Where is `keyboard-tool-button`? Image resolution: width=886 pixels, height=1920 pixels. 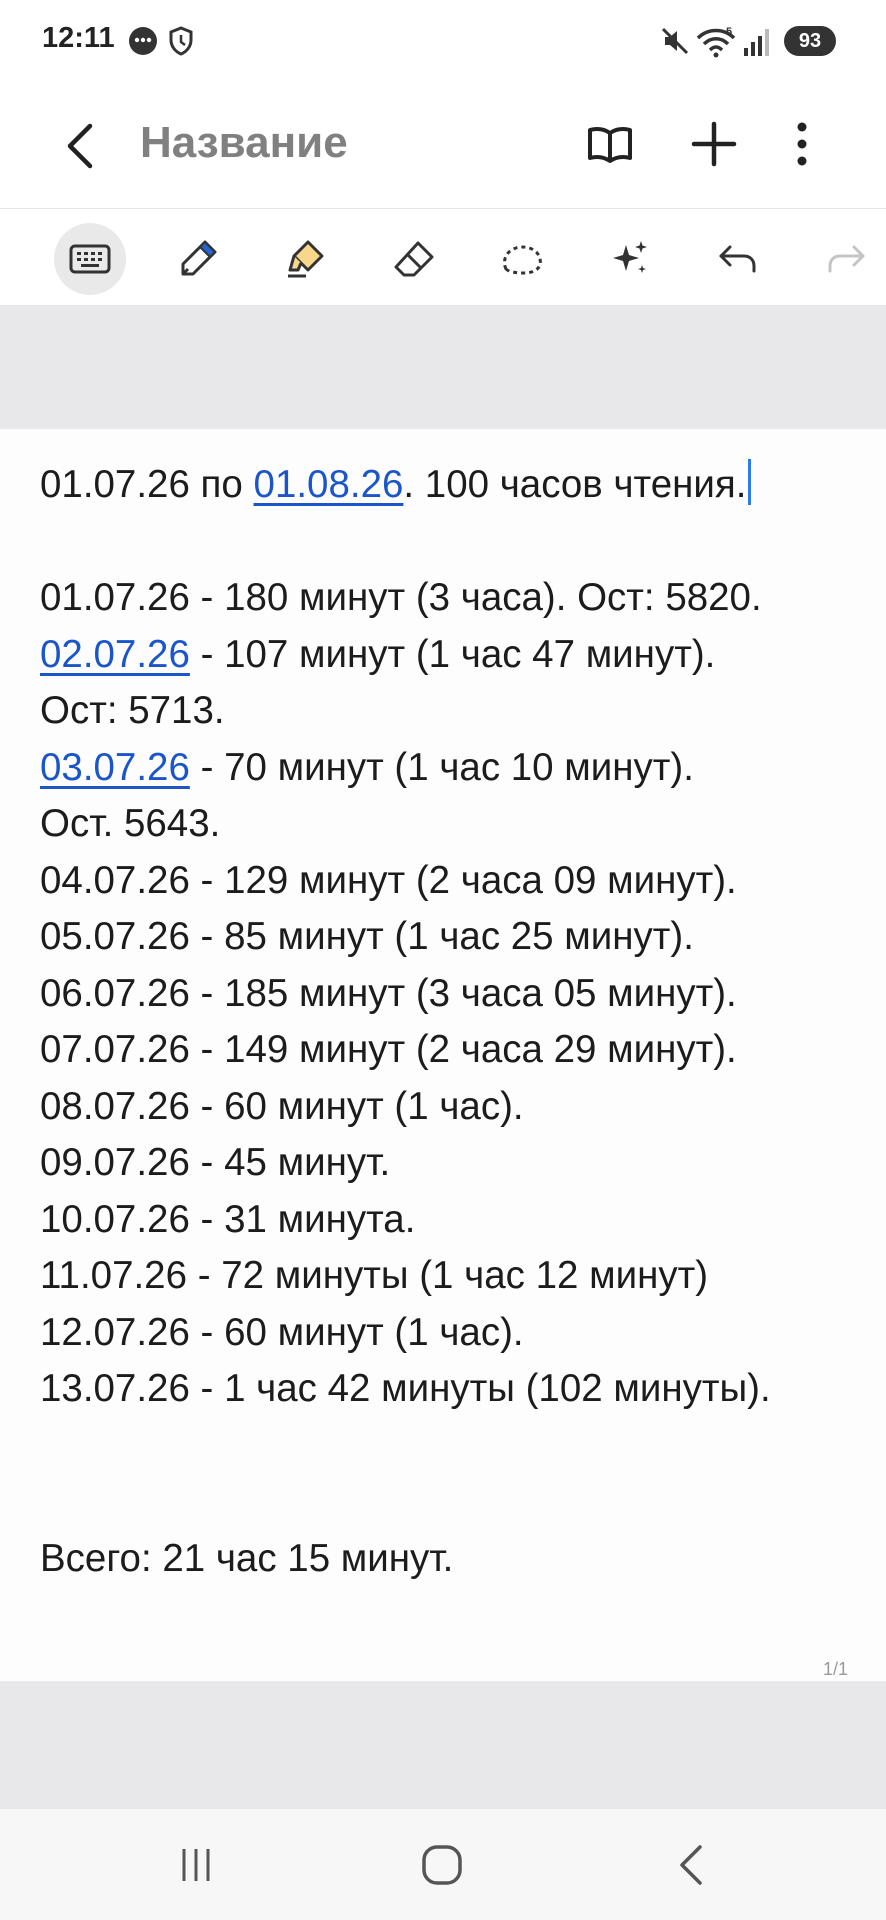
keyboard-tool-button is located at coordinates (90, 259).